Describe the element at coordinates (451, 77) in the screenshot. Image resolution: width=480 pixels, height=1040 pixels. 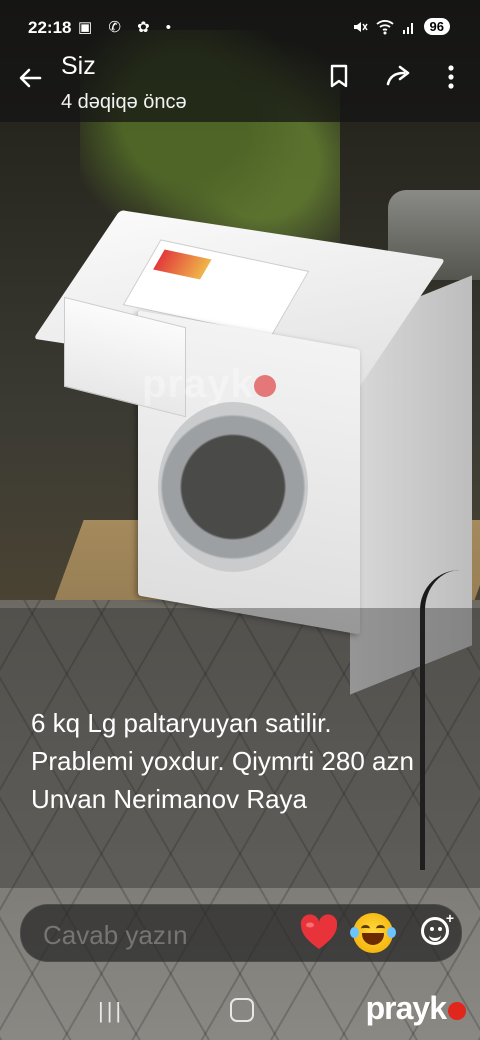
I see `more-vert-icon` at that location.